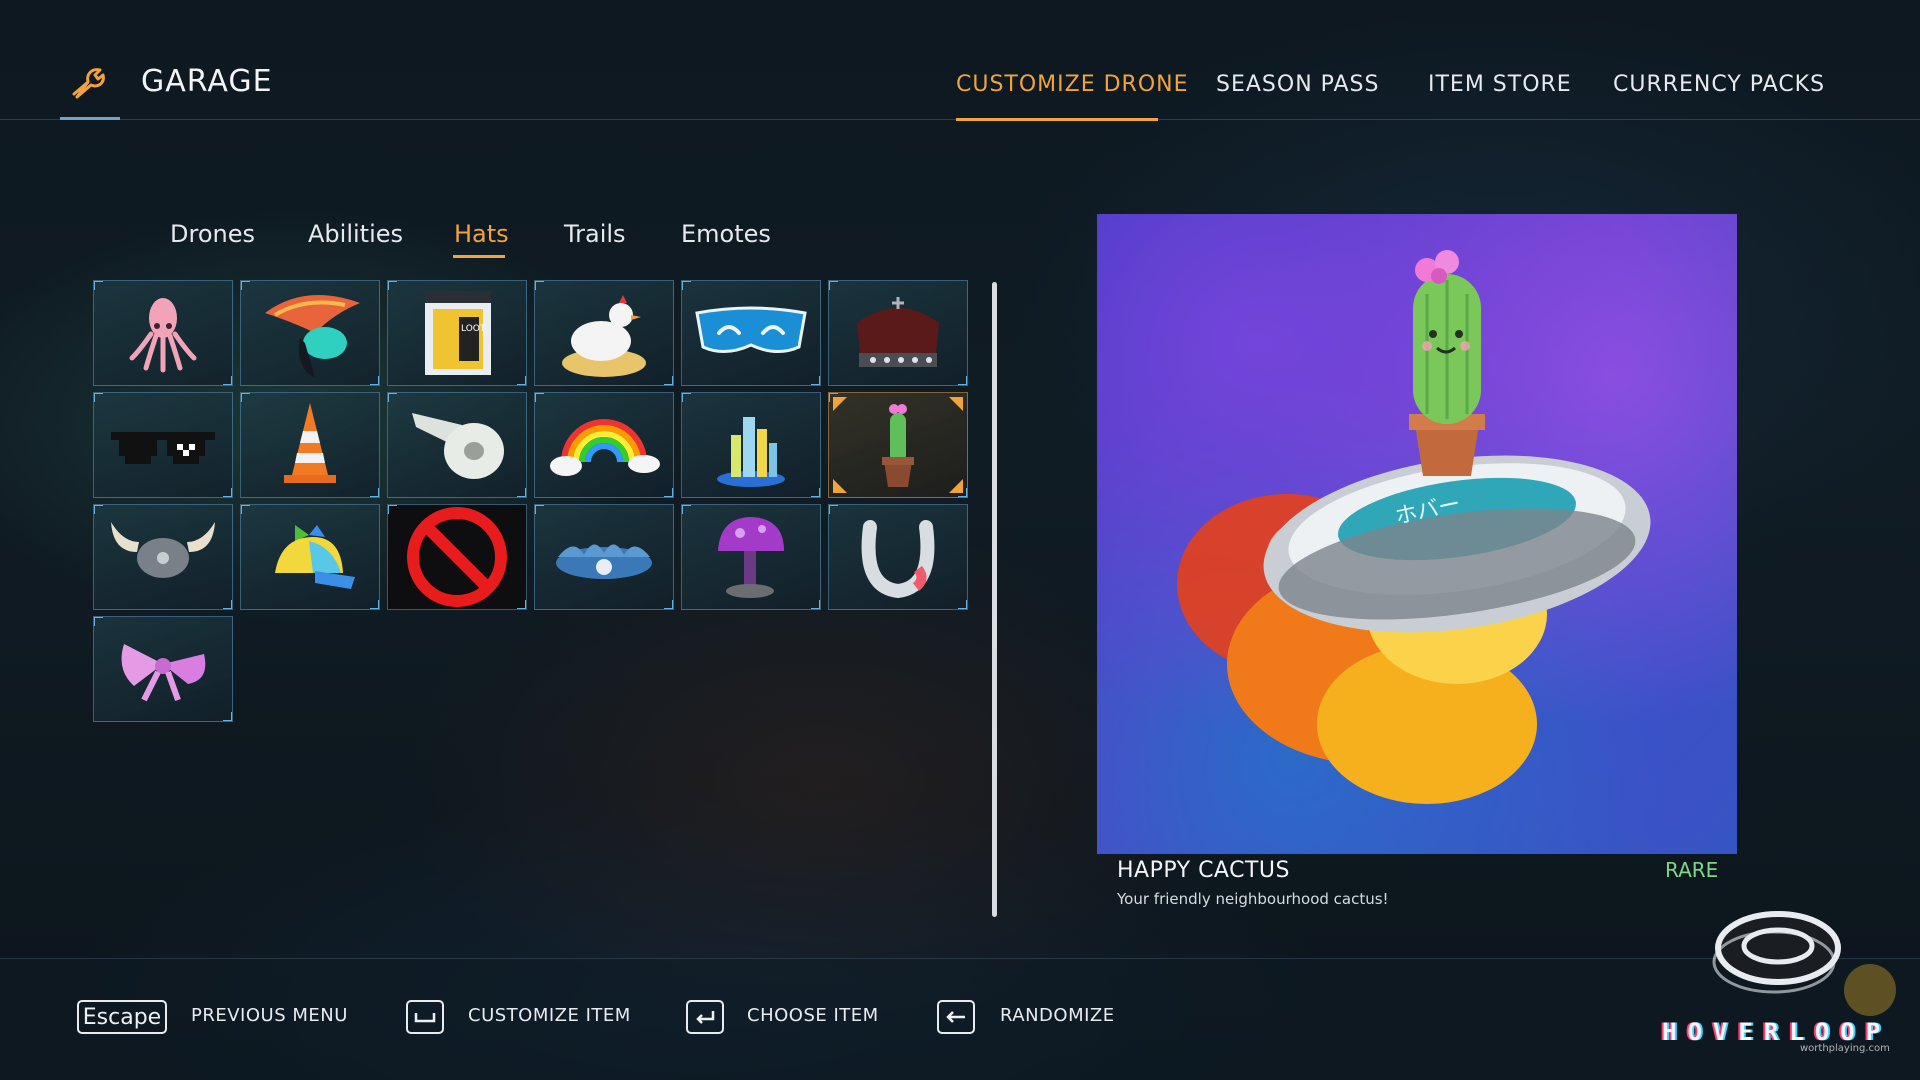  I want to click on grid-scrollbar, so click(994, 599).